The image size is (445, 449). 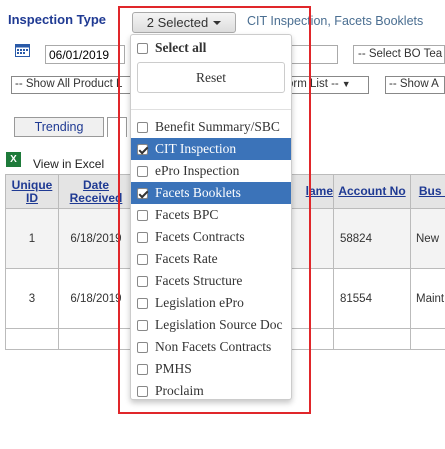 I want to click on cell-unique-id: 1, so click(x=32, y=238).